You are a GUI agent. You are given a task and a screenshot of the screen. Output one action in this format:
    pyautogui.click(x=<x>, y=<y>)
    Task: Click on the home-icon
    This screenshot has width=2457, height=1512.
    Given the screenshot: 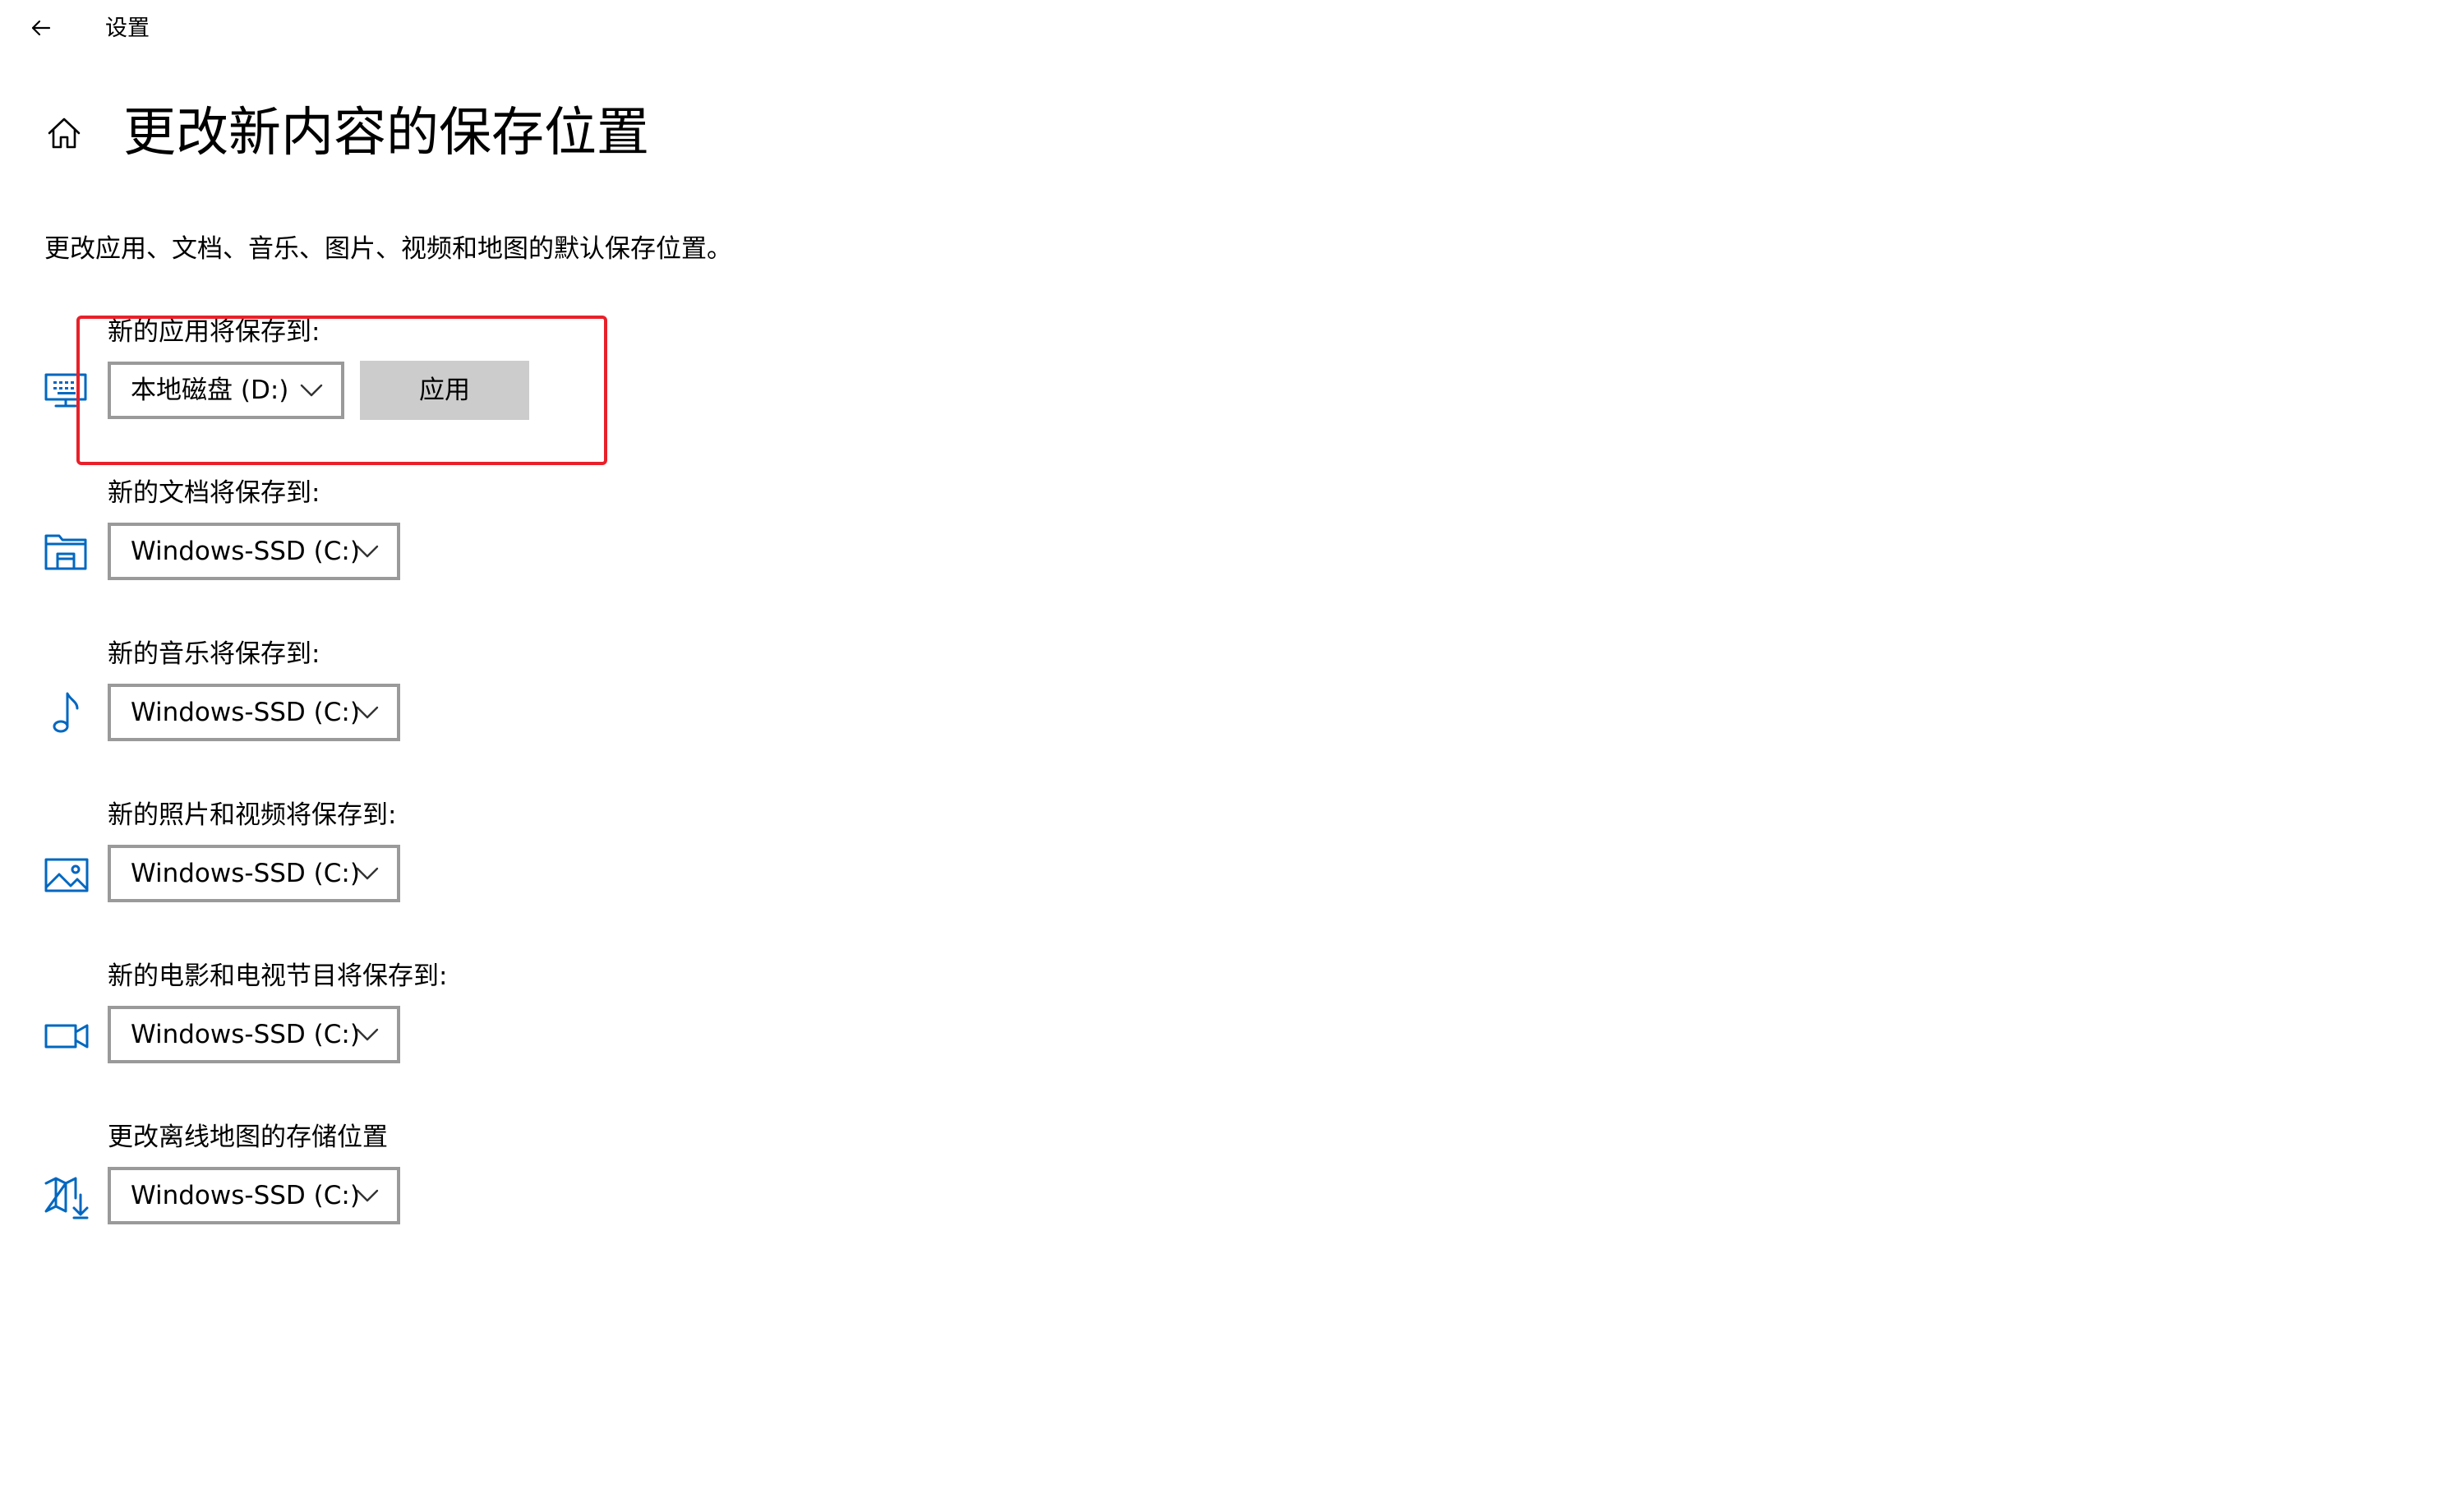 What is the action you would take?
    pyautogui.click(x=64, y=133)
    